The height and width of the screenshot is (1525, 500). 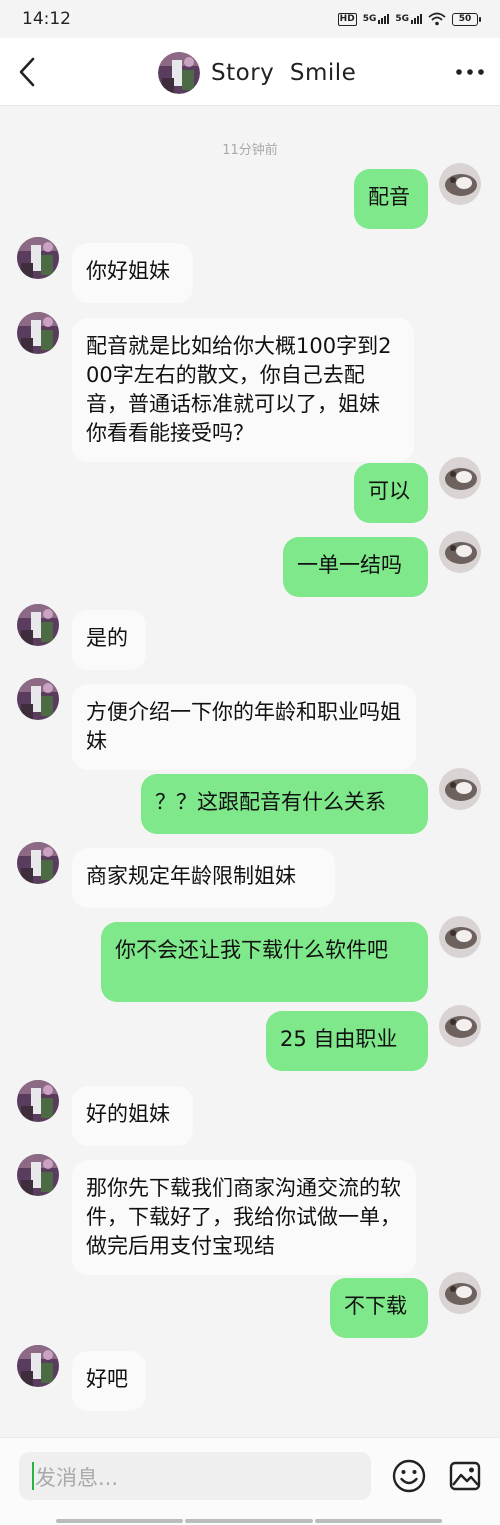 I want to click on chevron-left-icon, so click(x=29, y=72).